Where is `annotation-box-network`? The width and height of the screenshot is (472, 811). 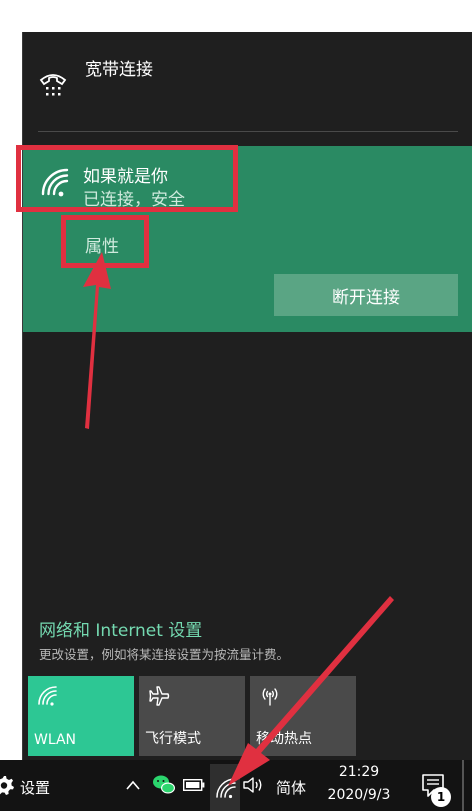 annotation-box-network is located at coordinates (127, 178).